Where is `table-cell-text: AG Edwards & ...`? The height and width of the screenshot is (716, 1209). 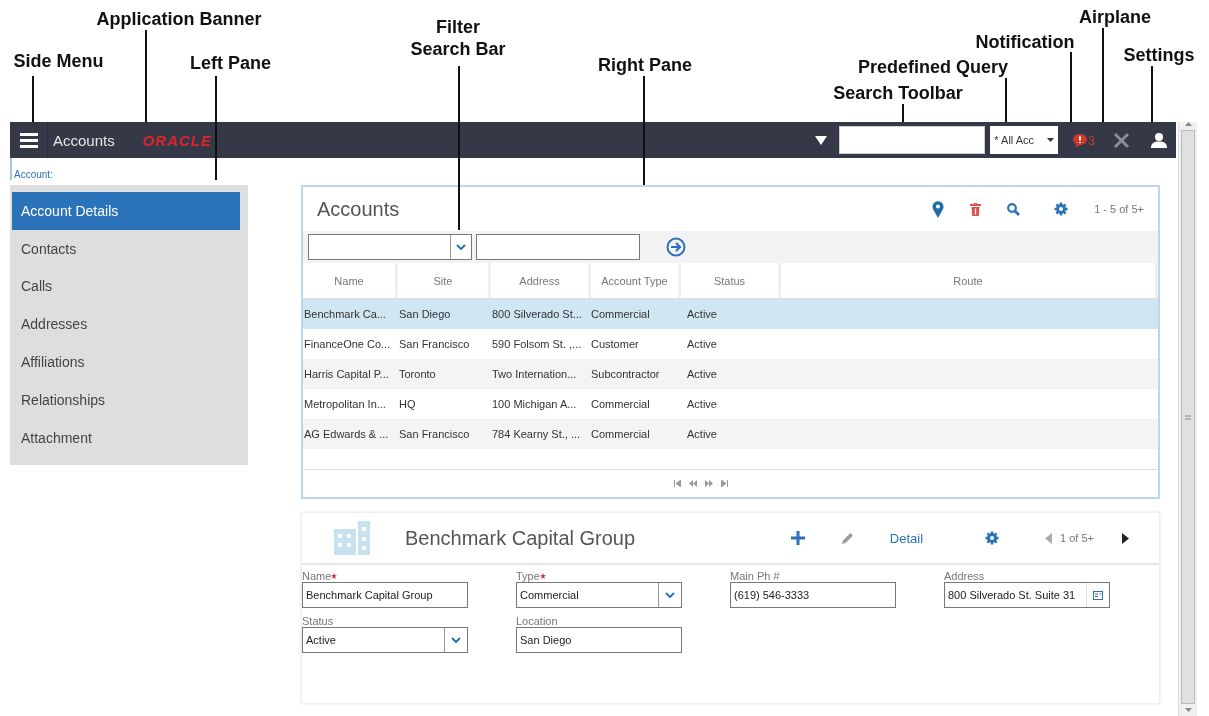 table-cell-text: AG Edwards & ... is located at coordinates (346, 434).